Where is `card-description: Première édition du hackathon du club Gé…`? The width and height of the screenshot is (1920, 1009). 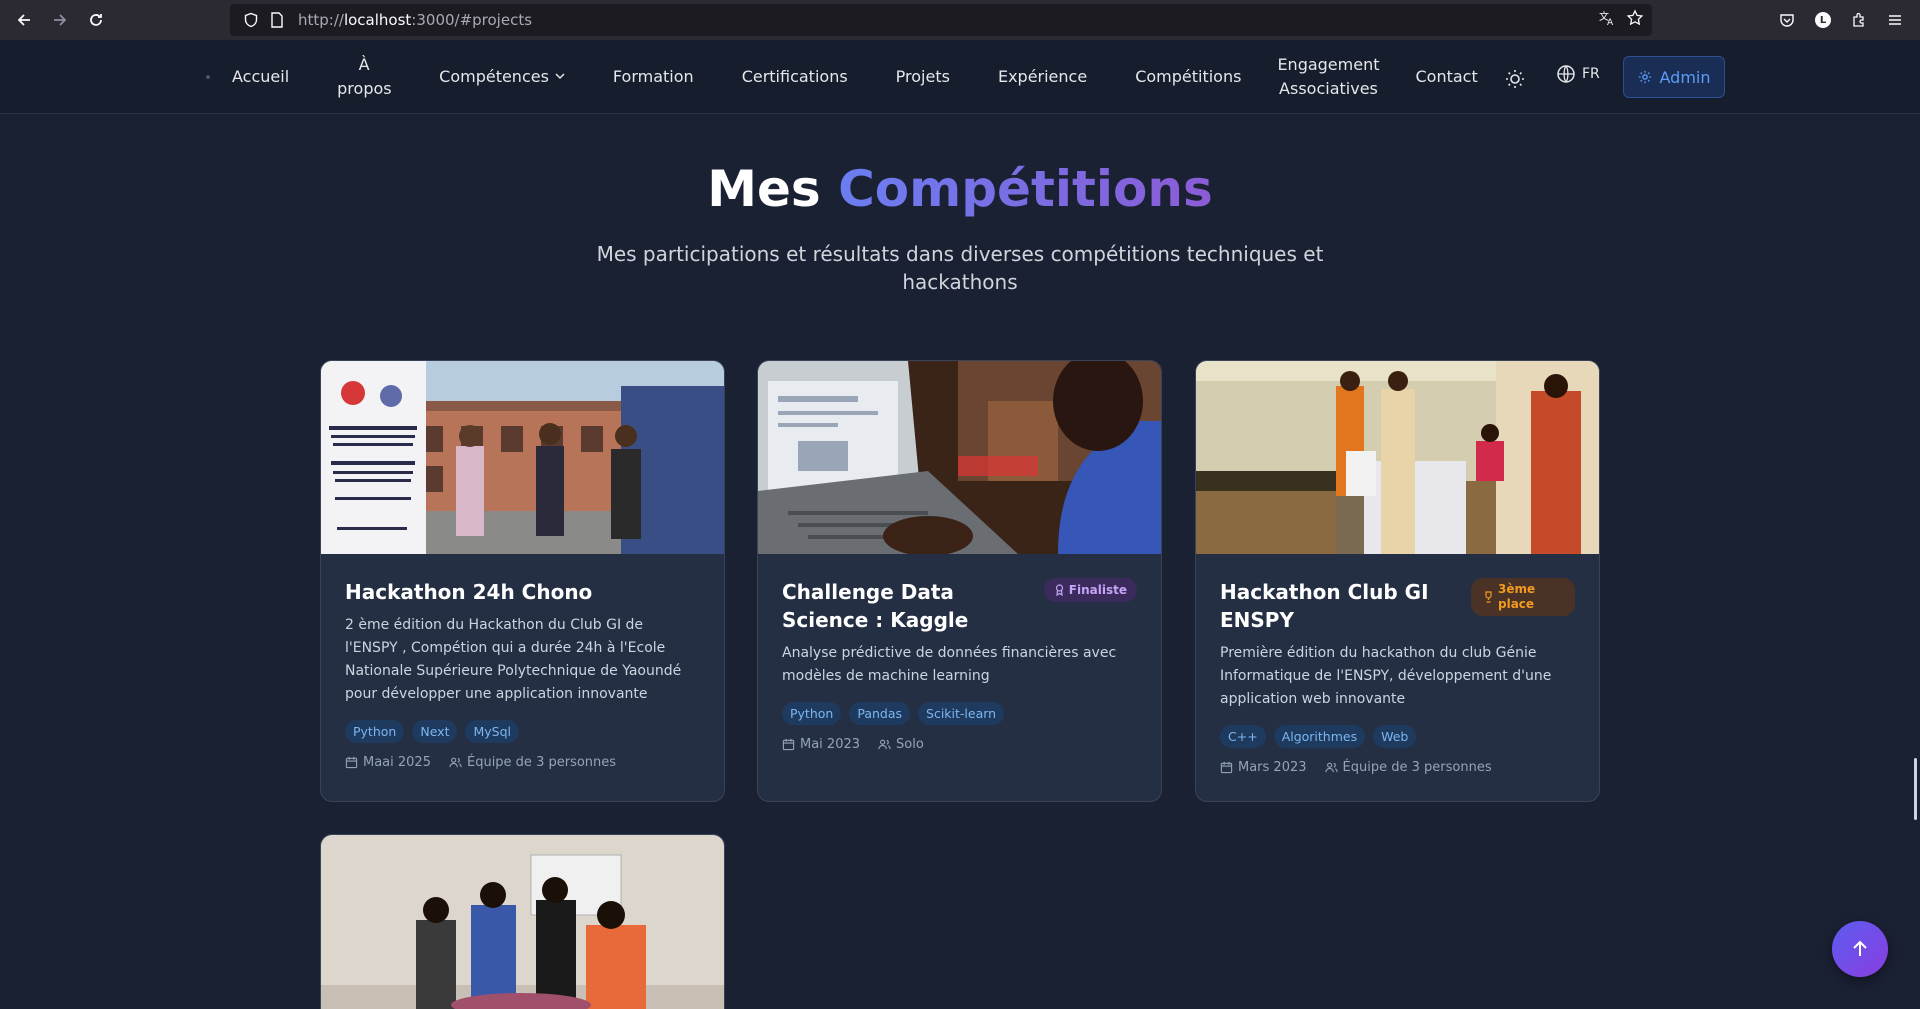 card-description: Première édition du hackathon du club Gé… is located at coordinates (1386, 676).